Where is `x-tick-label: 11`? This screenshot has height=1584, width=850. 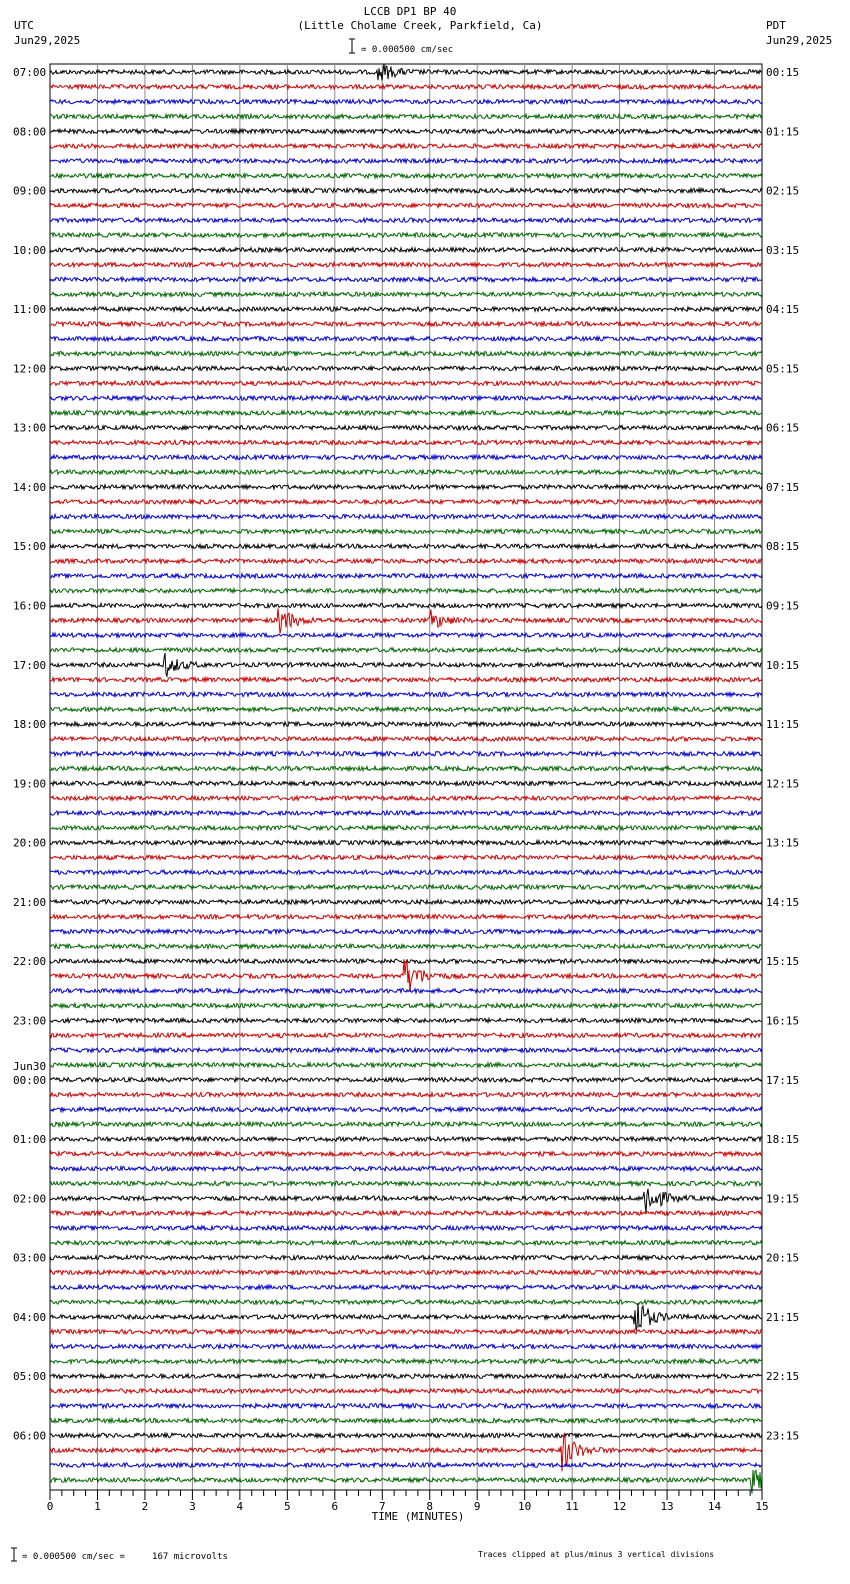 x-tick-label: 11 is located at coordinates (572, 1506).